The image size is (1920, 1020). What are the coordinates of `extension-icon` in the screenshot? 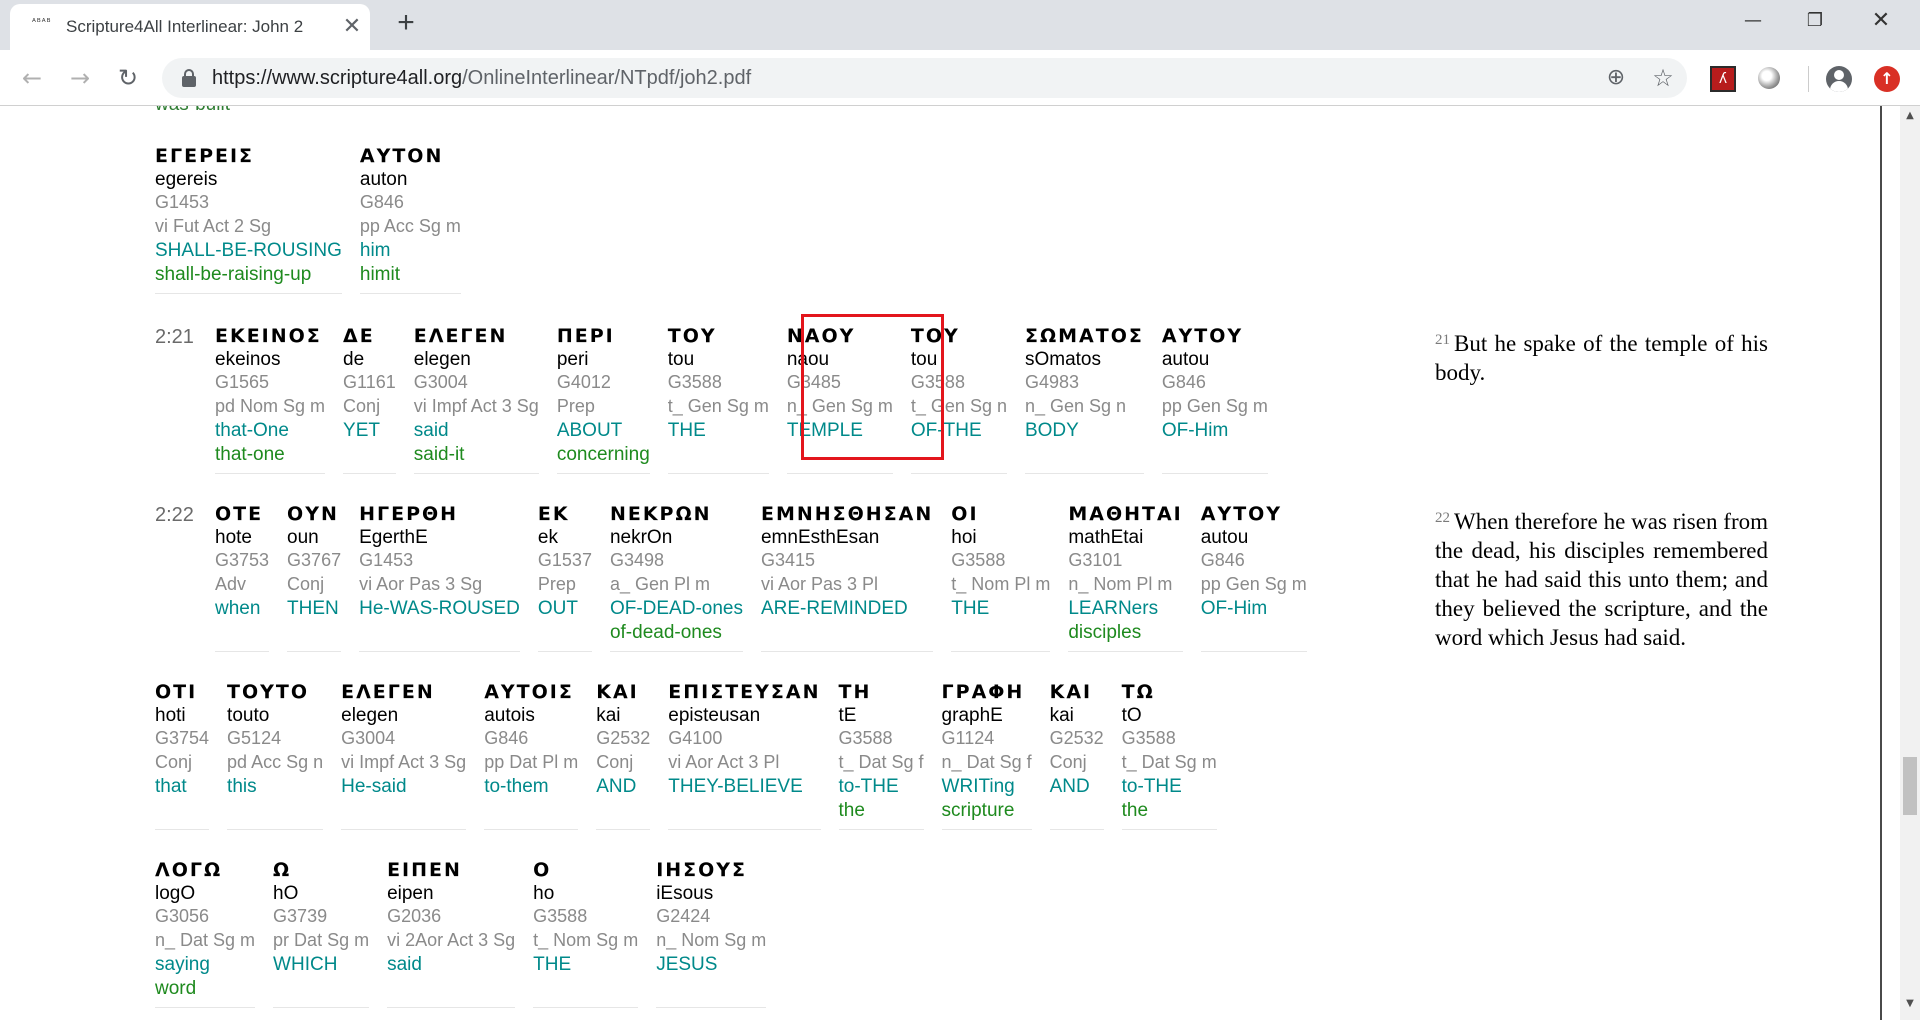 It's located at (1769, 78).